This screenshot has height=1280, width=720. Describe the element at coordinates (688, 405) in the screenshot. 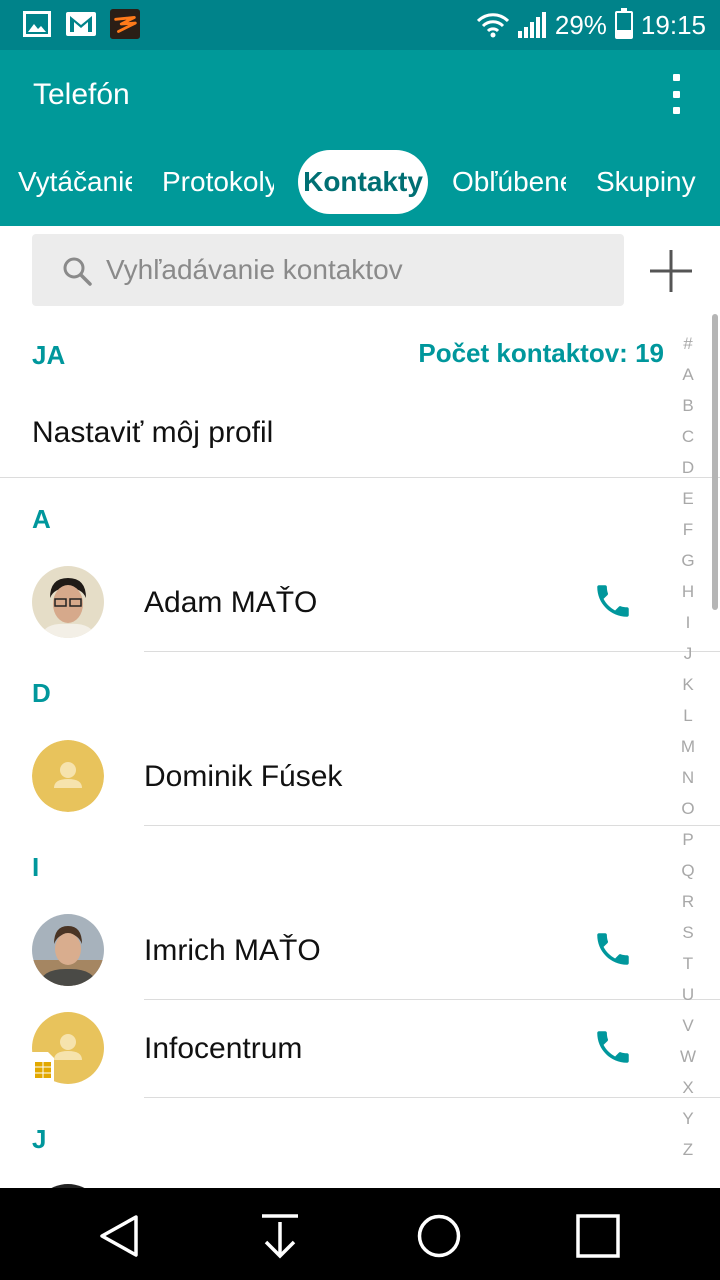

I see `index-letter: B` at that location.